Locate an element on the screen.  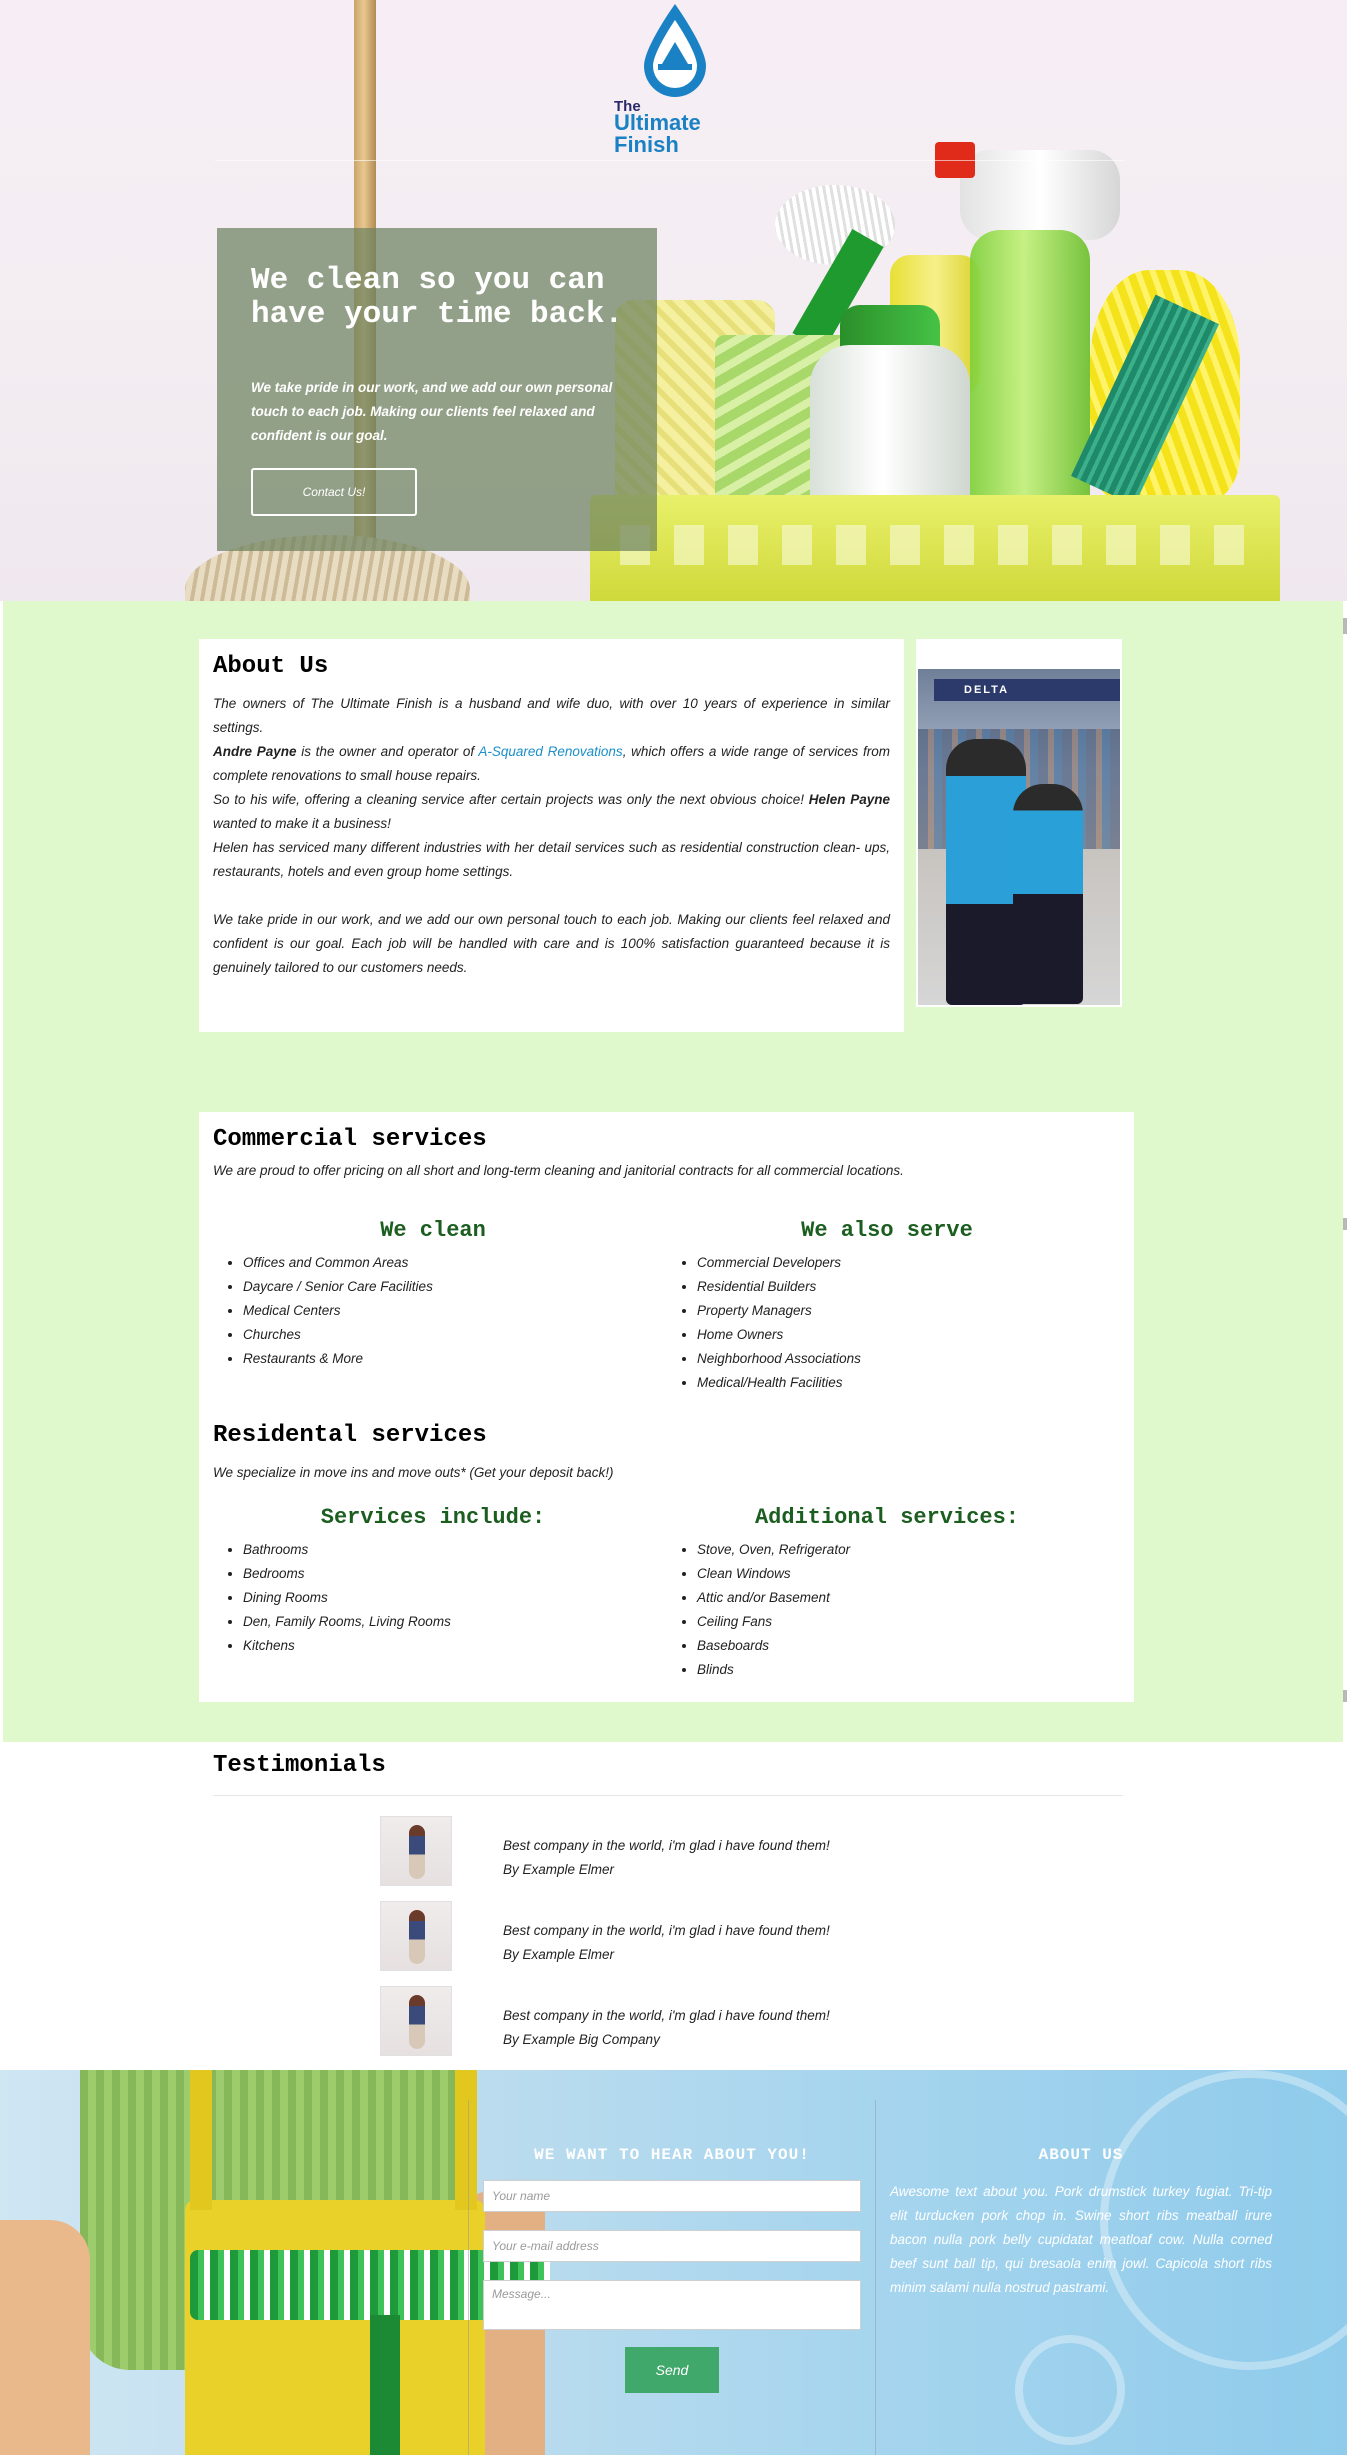
we-clean-heading: We clean is located at coordinates (433, 1230).